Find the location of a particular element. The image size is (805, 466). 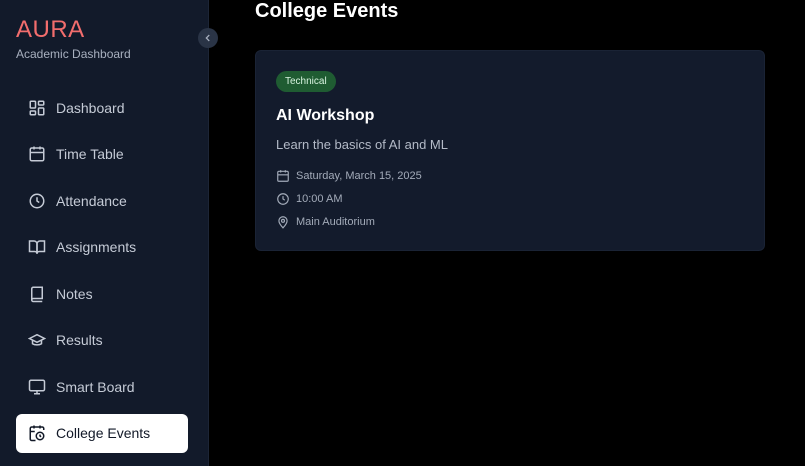

sidebar-item-dashboard: Dashboard is located at coordinates (102, 107).